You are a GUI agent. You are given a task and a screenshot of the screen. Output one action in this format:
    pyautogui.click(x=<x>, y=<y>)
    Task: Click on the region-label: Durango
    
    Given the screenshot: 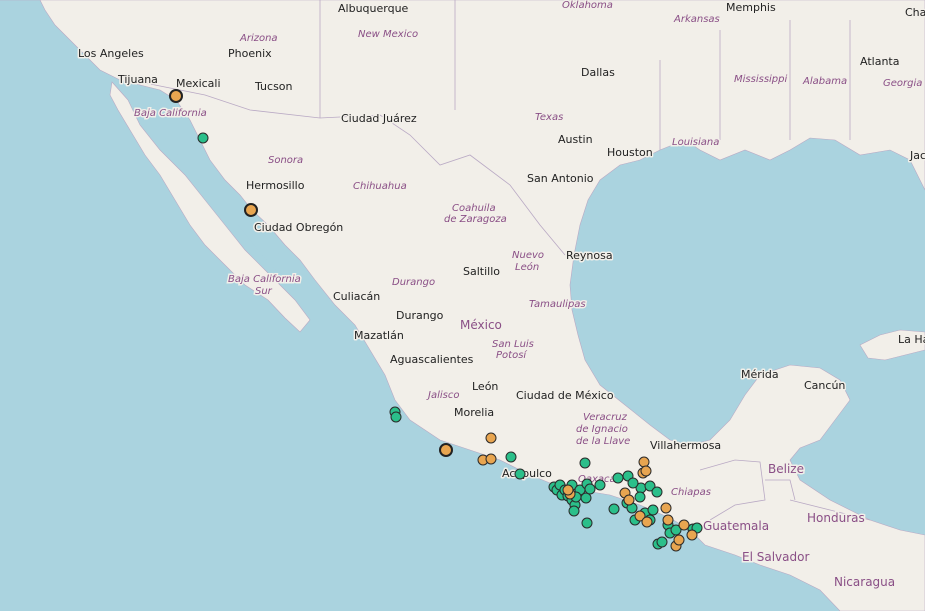 What is the action you would take?
    pyautogui.click(x=413, y=282)
    